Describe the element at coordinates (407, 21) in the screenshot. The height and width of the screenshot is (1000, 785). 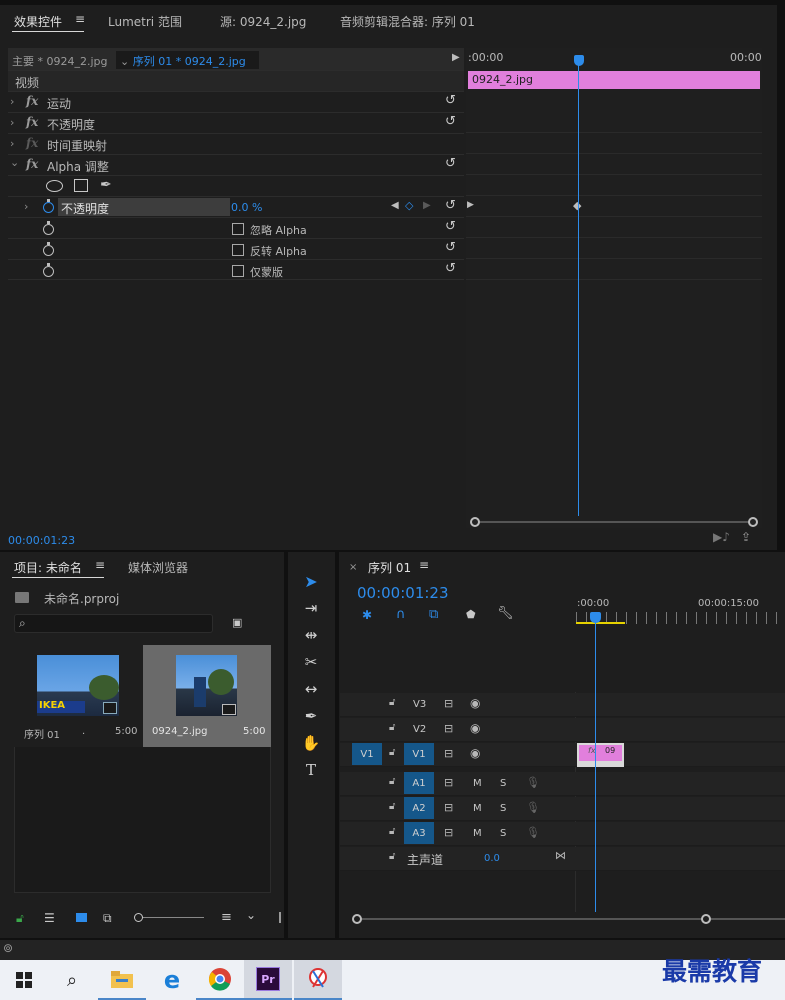
I see `tab-audio-clip-mixer: 音频剪辑混合器: 序列 01` at that location.